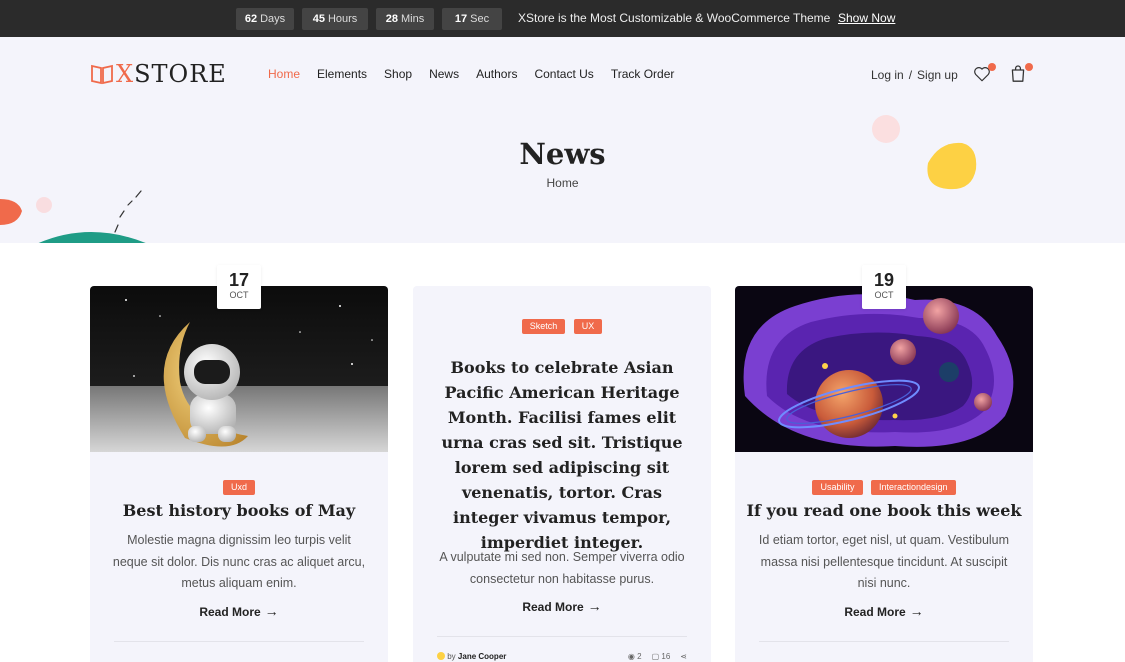 This screenshot has height=662, width=1125. What do you see at coordinates (441, 656) in the screenshot?
I see `author-avatar` at bounding box center [441, 656].